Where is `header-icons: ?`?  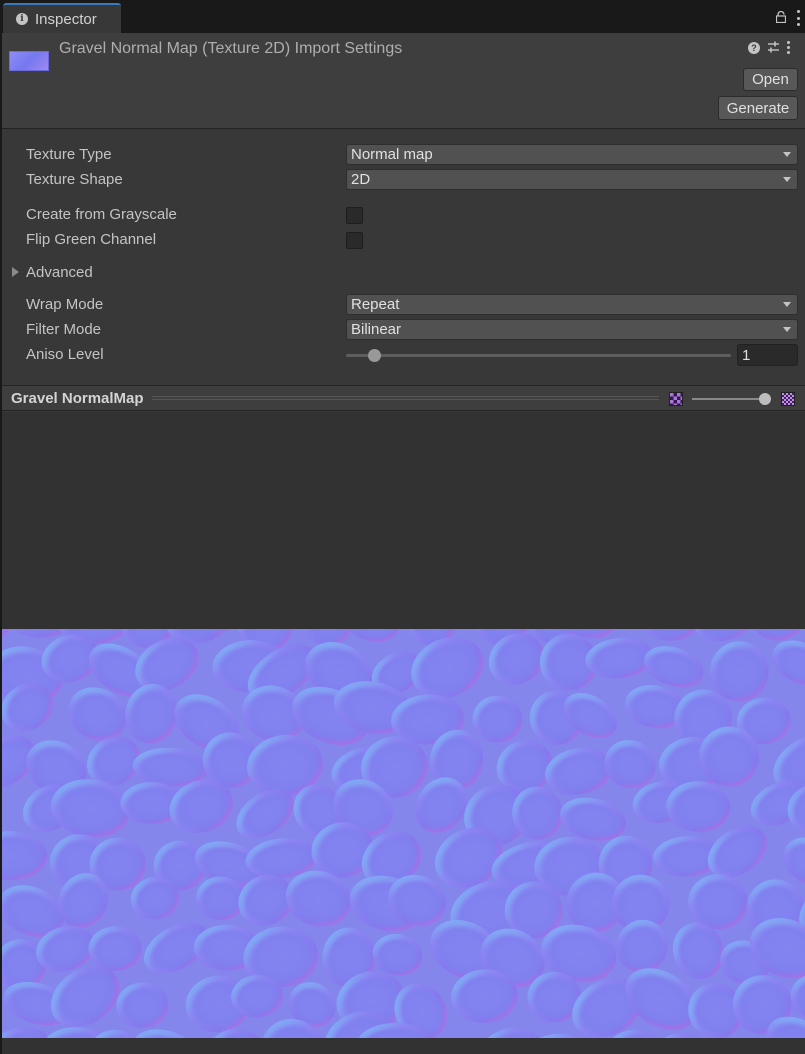
header-icons: ? is located at coordinates (769, 47).